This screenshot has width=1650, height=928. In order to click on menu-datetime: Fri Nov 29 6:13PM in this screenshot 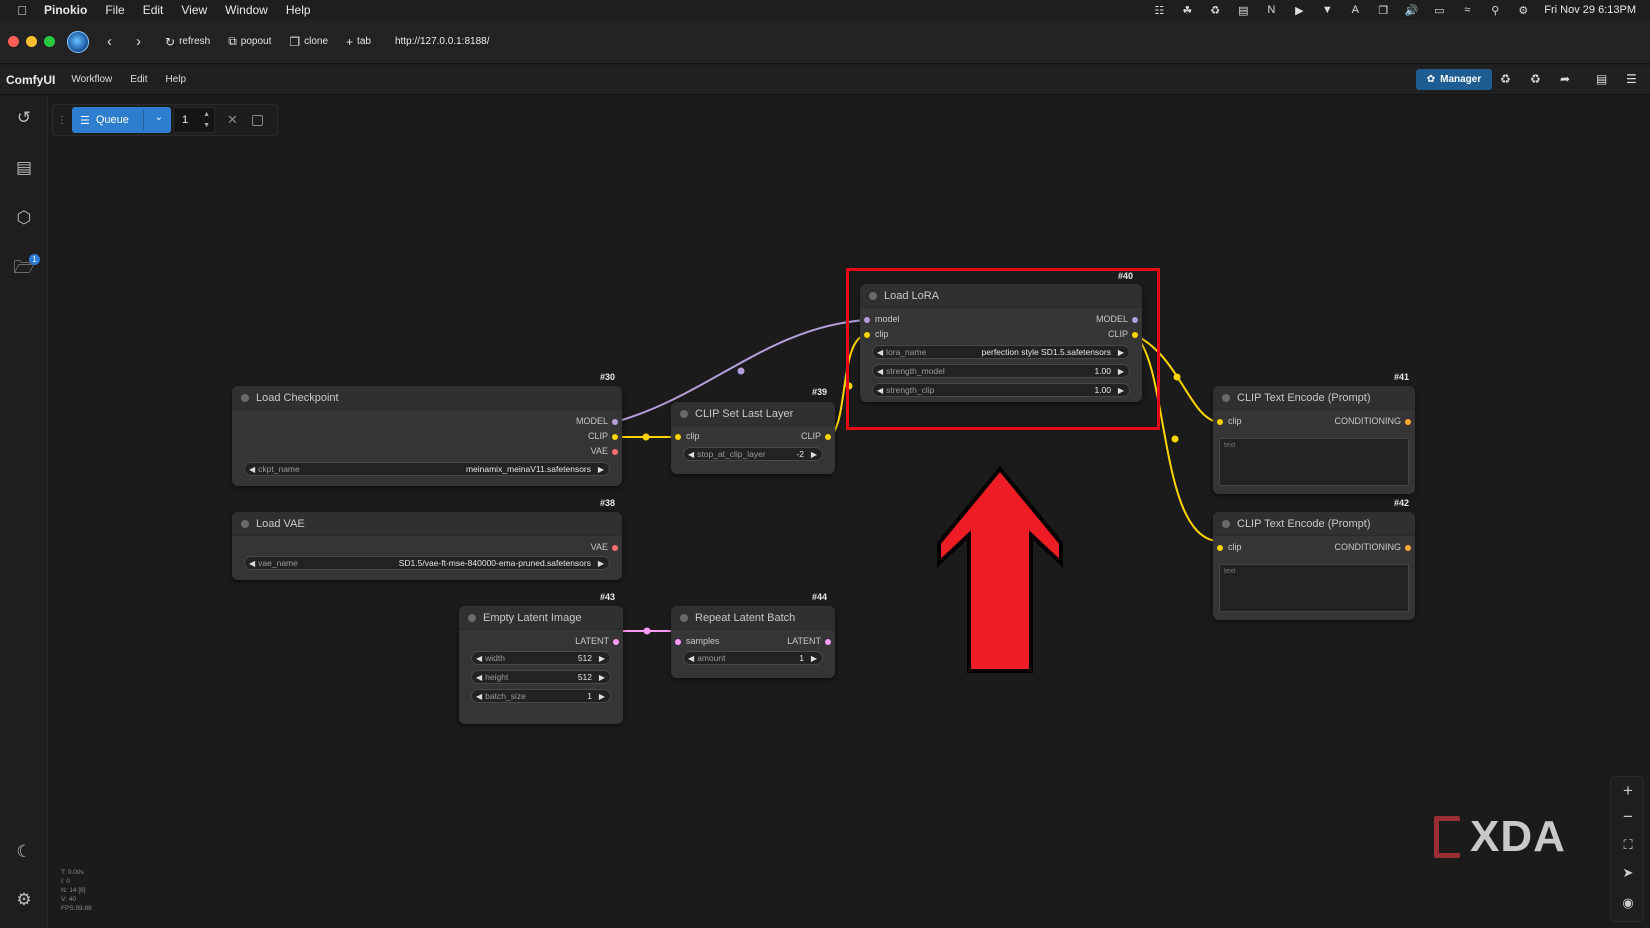, I will do `click(1590, 10)`.